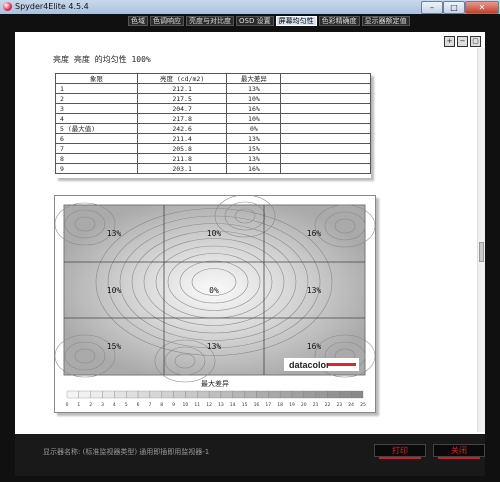 The height and width of the screenshot is (482, 500). I want to click on quadrant-value-4: 10%, so click(114, 290).